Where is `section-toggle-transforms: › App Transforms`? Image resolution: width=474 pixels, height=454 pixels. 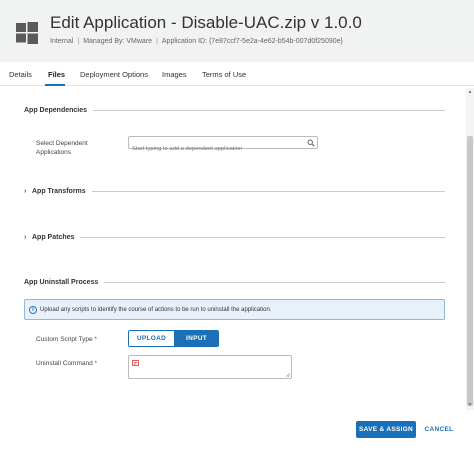 section-toggle-transforms: › App Transforms is located at coordinates (58, 191).